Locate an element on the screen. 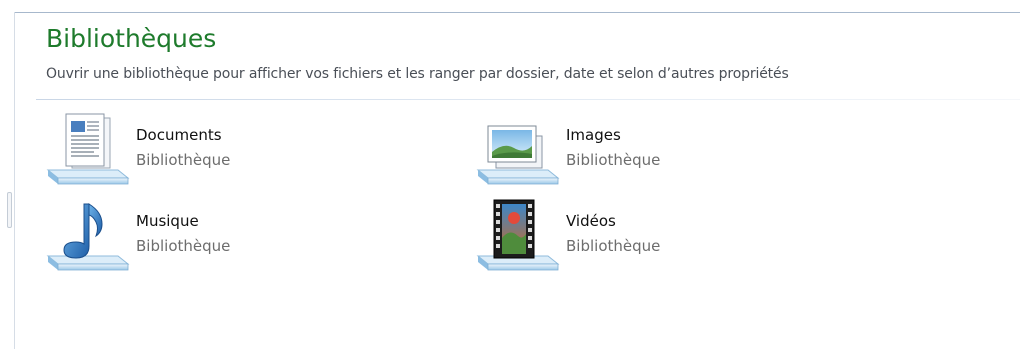  images-library-icon is located at coordinates (517, 153).